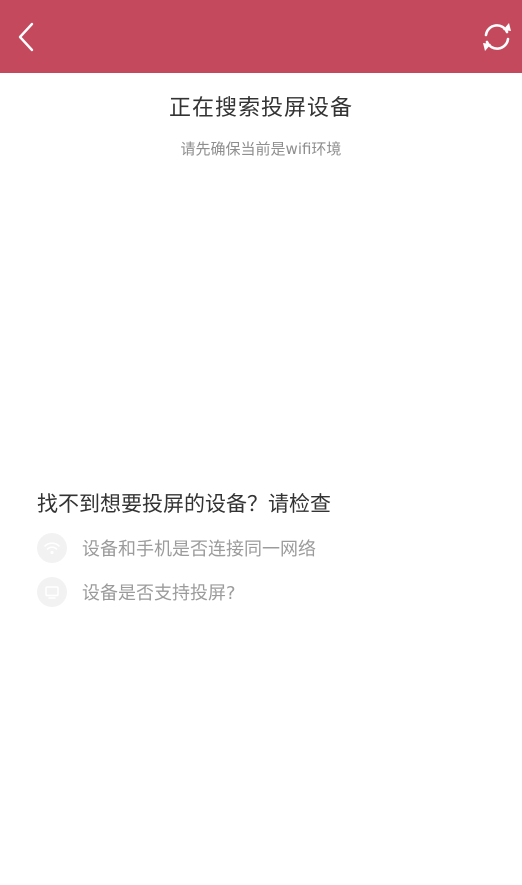  Describe the element at coordinates (260, 108) in the screenshot. I see `page-title: 正在搜索投屏设备` at that location.